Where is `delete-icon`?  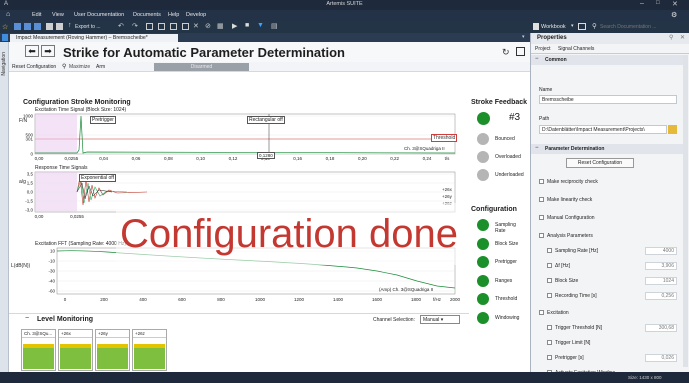 delete-icon is located at coordinates (173, 26).